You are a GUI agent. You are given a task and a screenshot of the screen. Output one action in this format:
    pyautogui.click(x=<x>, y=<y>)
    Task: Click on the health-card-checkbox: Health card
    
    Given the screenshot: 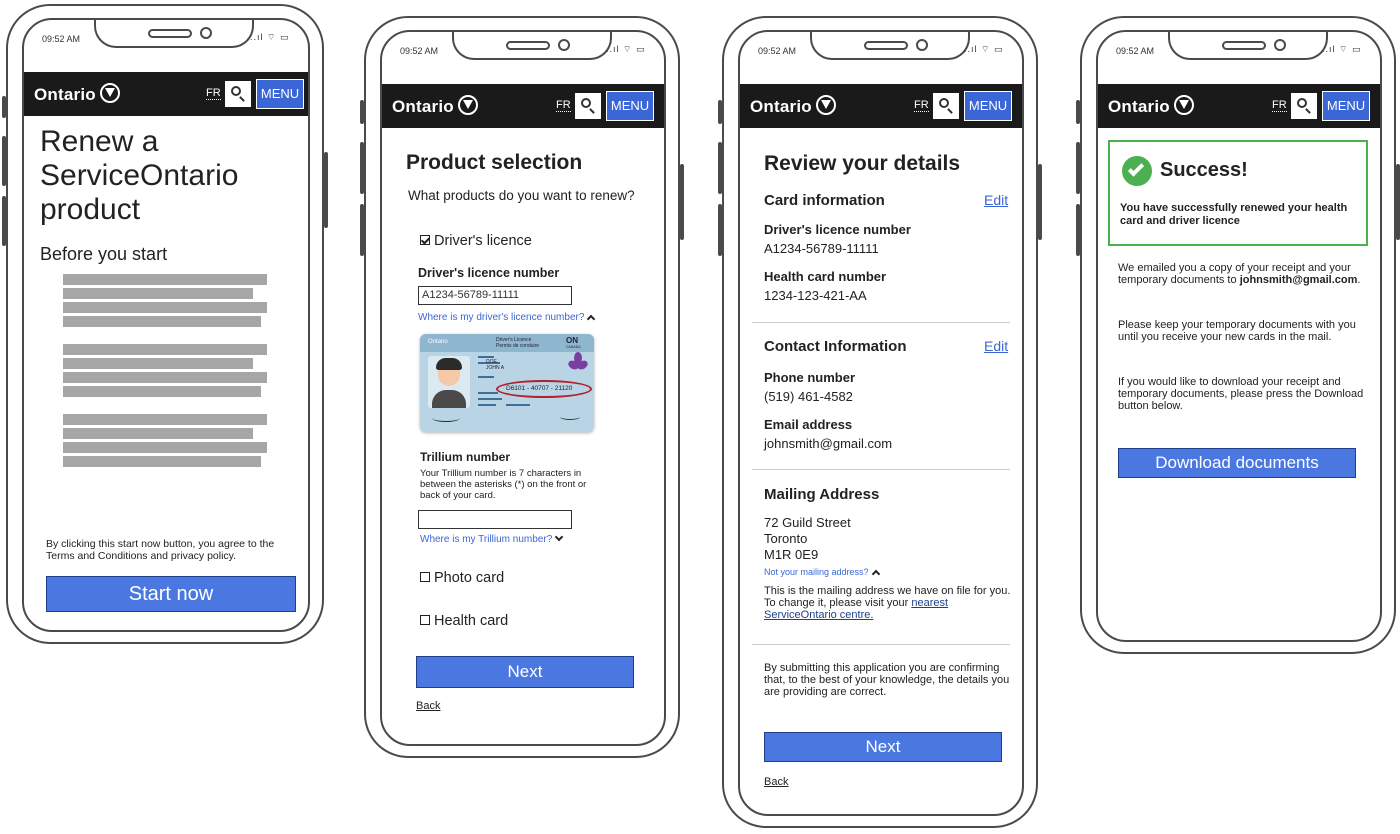 What is the action you would take?
    pyautogui.click(x=464, y=621)
    